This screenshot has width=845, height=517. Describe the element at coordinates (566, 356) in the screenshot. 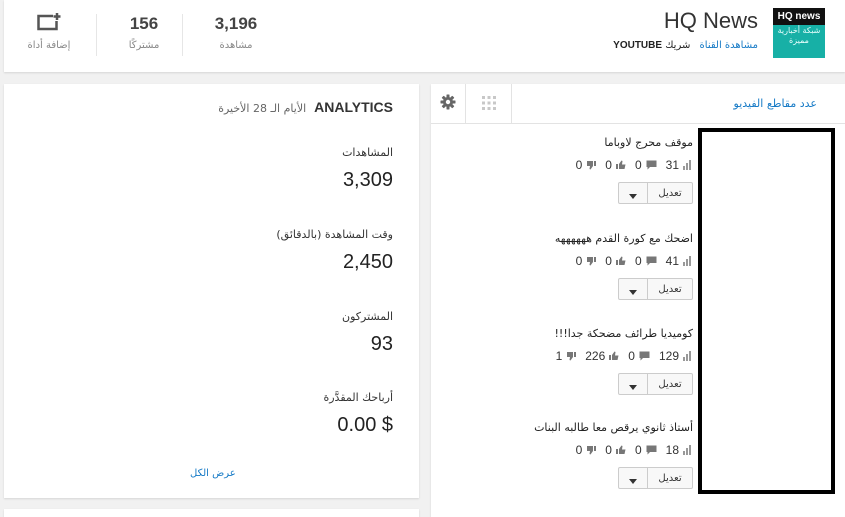

I see `dislikes-stat: 1` at that location.